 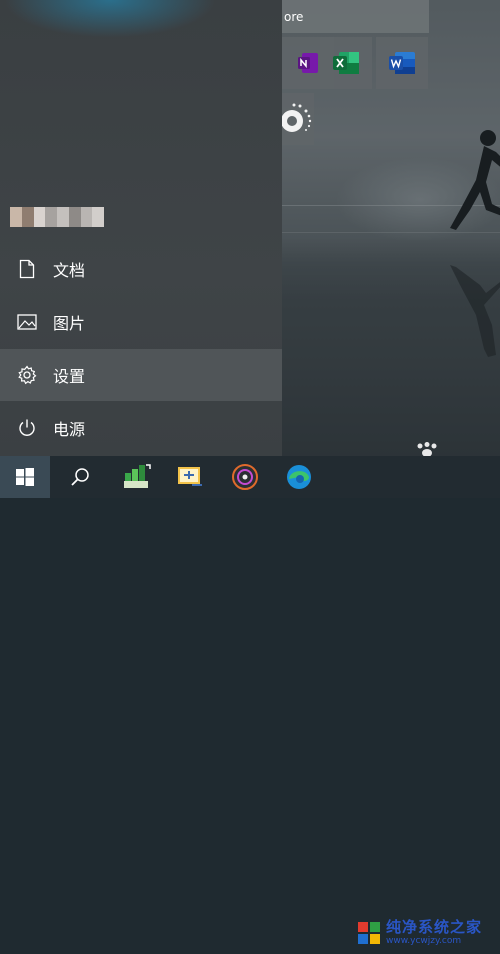 I want to click on groove-music-icon, so click(x=297, y=117).